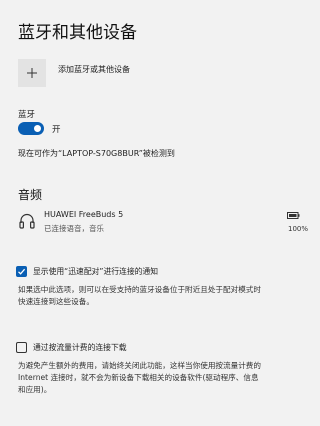  What do you see at coordinates (27, 115) in the screenshot?
I see `bluetooth-section-label: 蓝牙` at bounding box center [27, 115].